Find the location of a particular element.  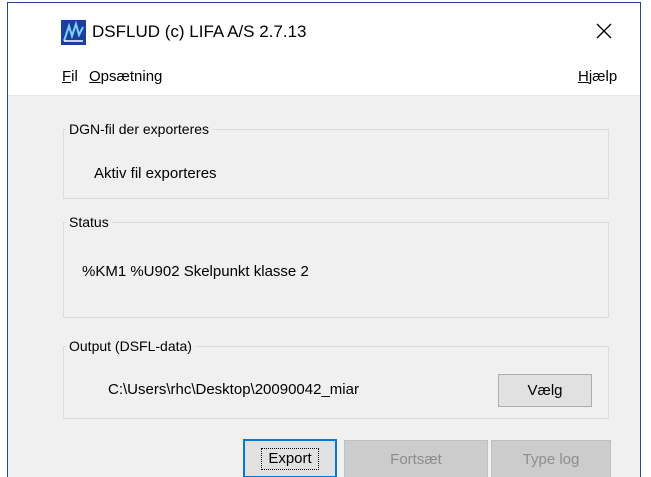

close-button is located at coordinates (604, 31).